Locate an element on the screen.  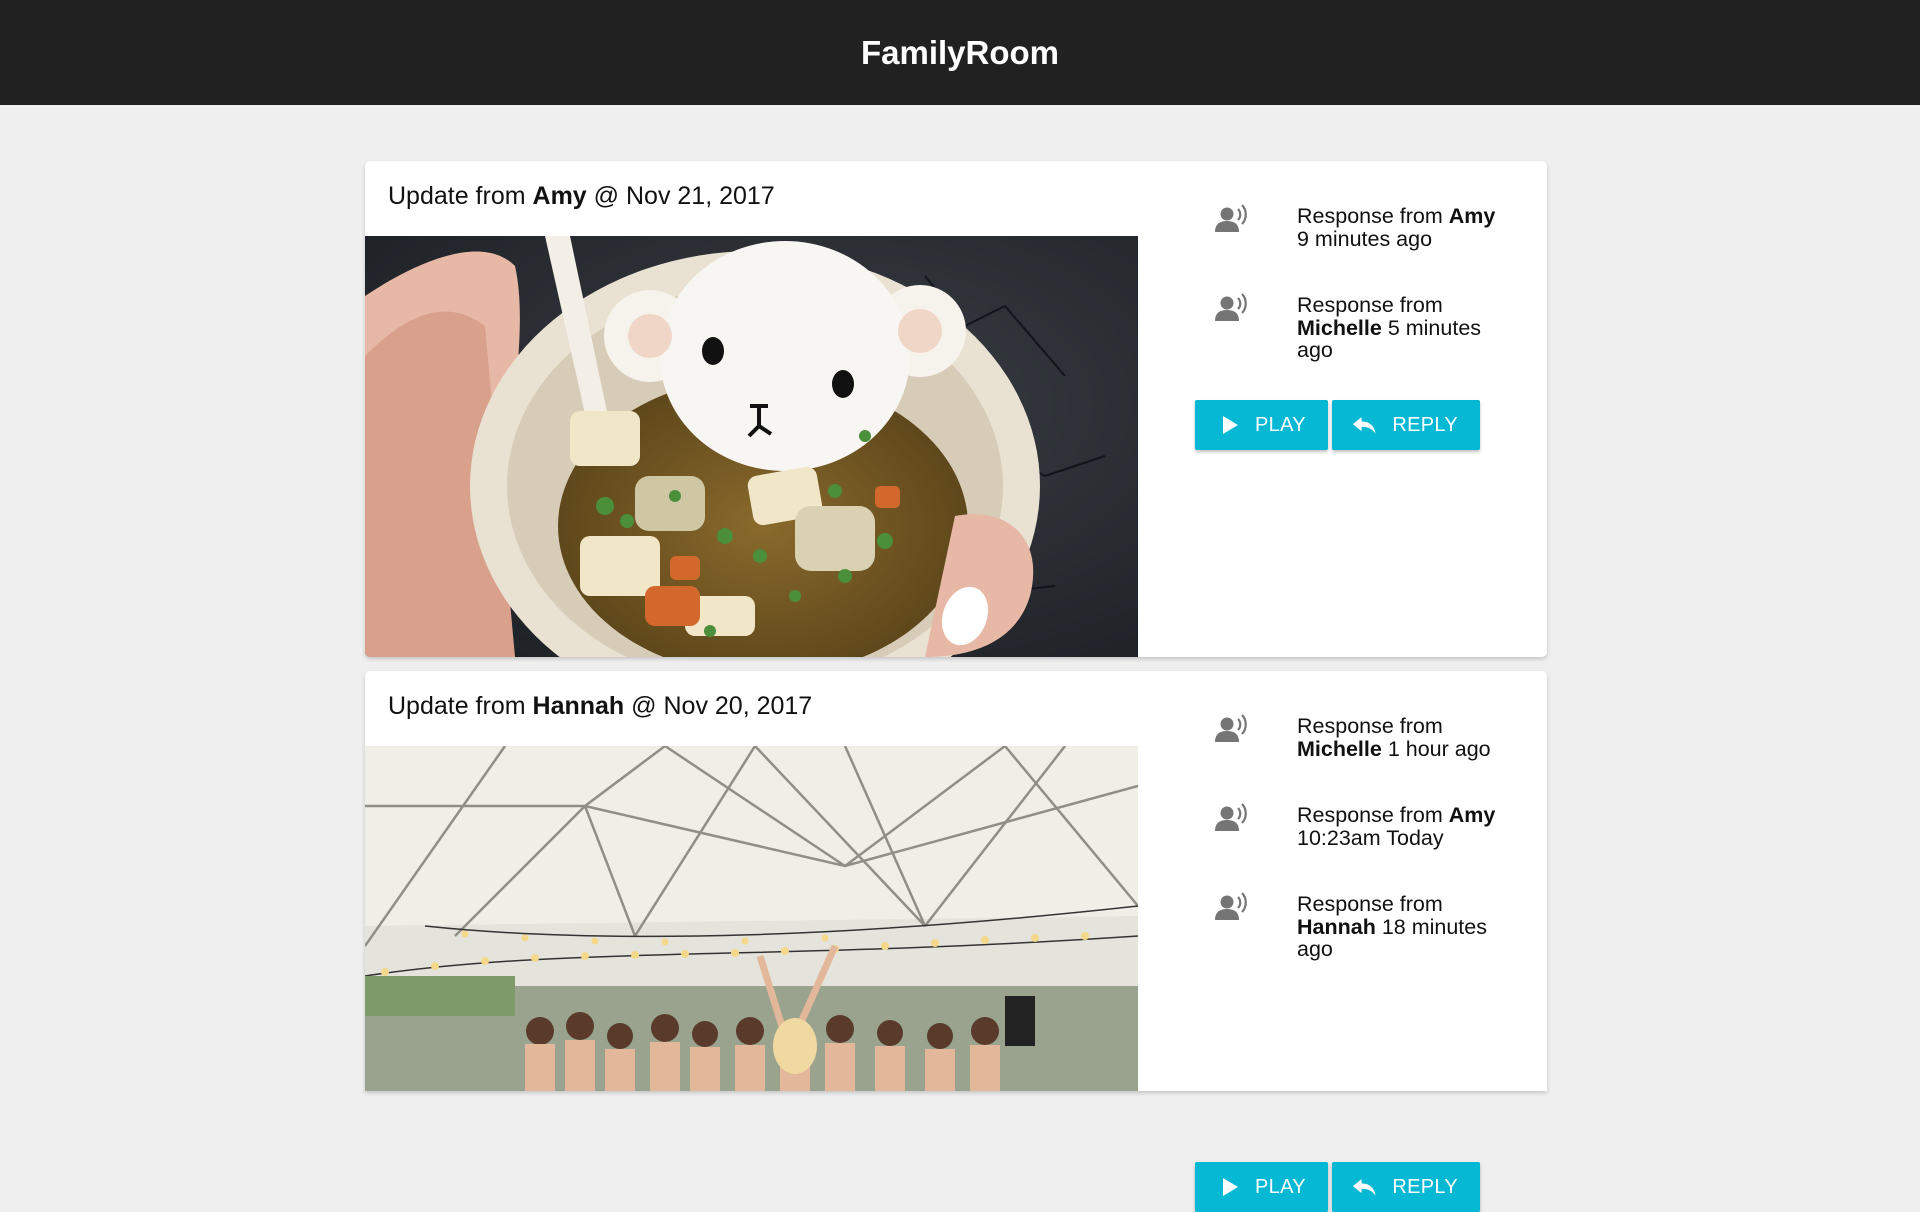
response-item: Response from Michelle 1 hour ago is located at coordinates (1375, 737).